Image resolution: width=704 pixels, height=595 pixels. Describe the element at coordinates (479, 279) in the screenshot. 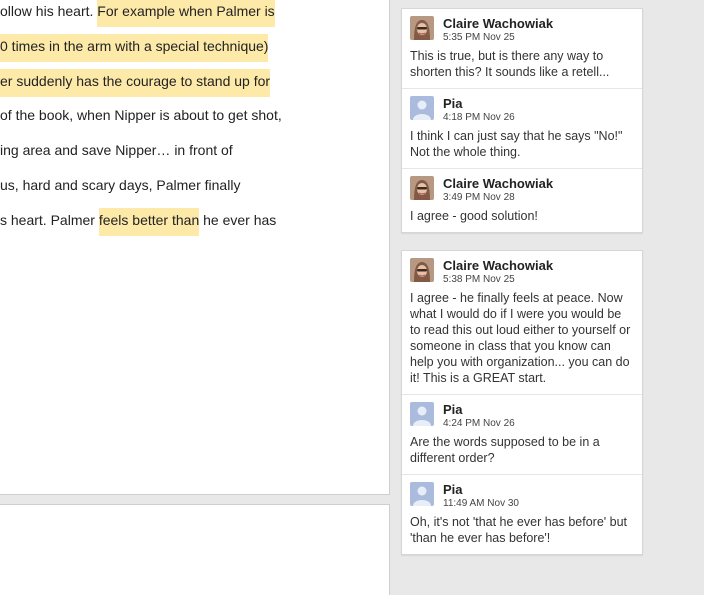

I see `comment-timestamp: 5:38 PM Nov 25` at that location.